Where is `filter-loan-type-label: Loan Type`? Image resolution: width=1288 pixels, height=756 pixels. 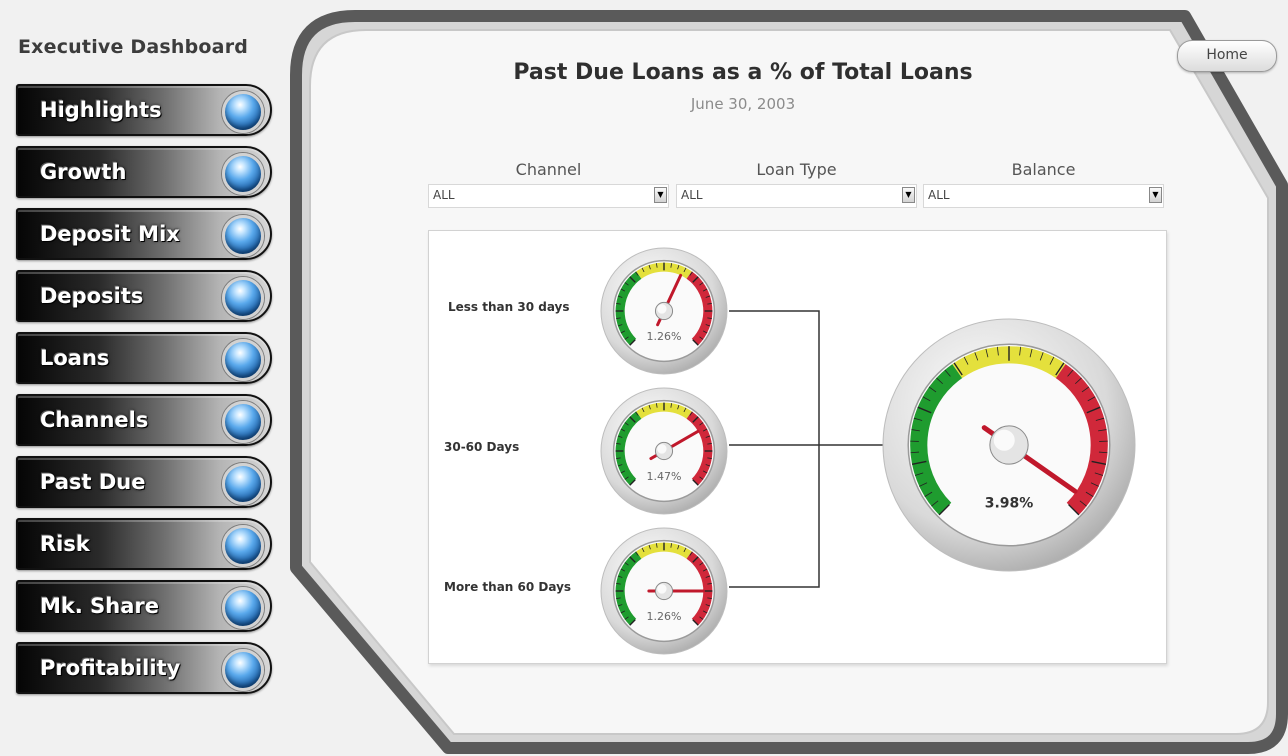
filter-loan-type-label: Loan Type is located at coordinates (796, 169).